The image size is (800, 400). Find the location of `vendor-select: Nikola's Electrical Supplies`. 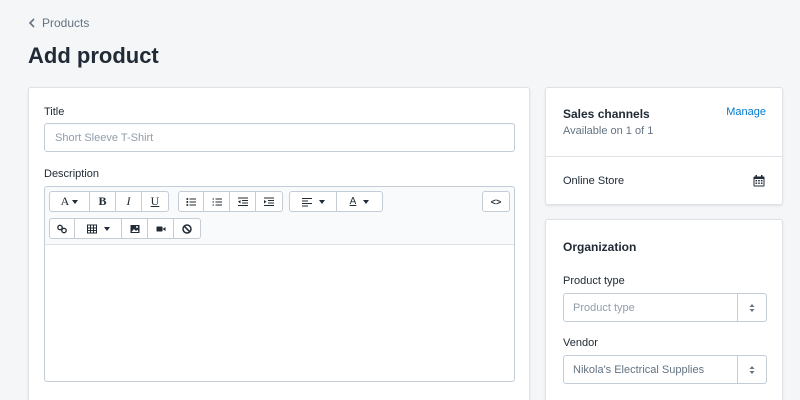

vendor-select: Nikola's Electrical Supplies is located at coordinates (665, 369).